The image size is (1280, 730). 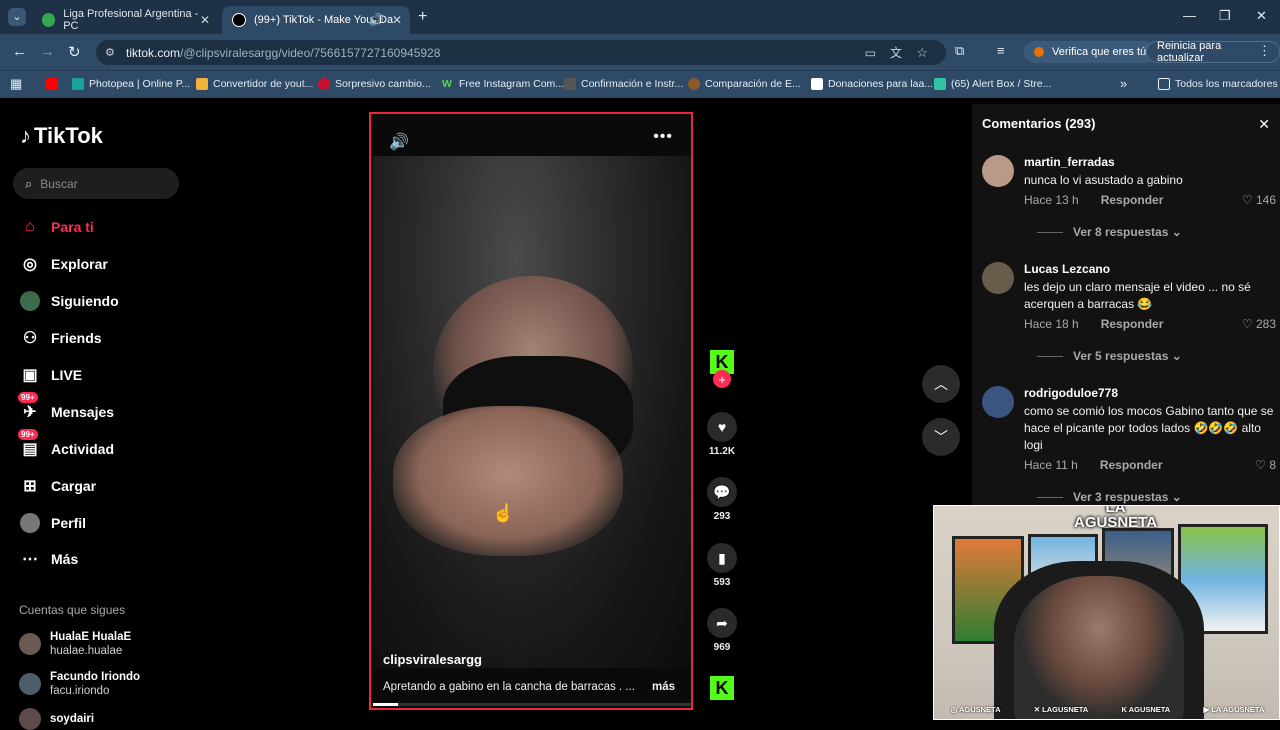 I want to click on apps-grid-icon: ▦, so click(x=16, y=84).